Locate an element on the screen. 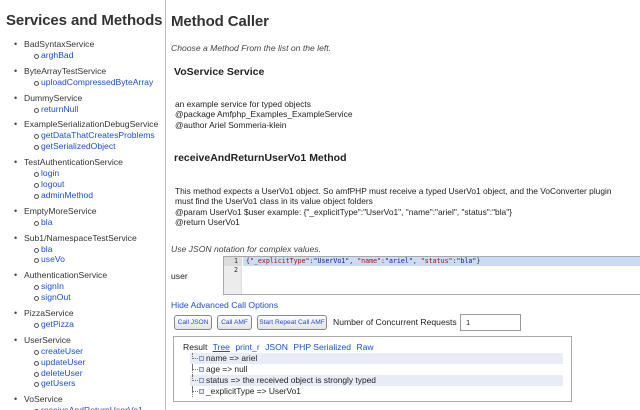  call-amf-button: Call AMF is located at coordinates (234, 322).